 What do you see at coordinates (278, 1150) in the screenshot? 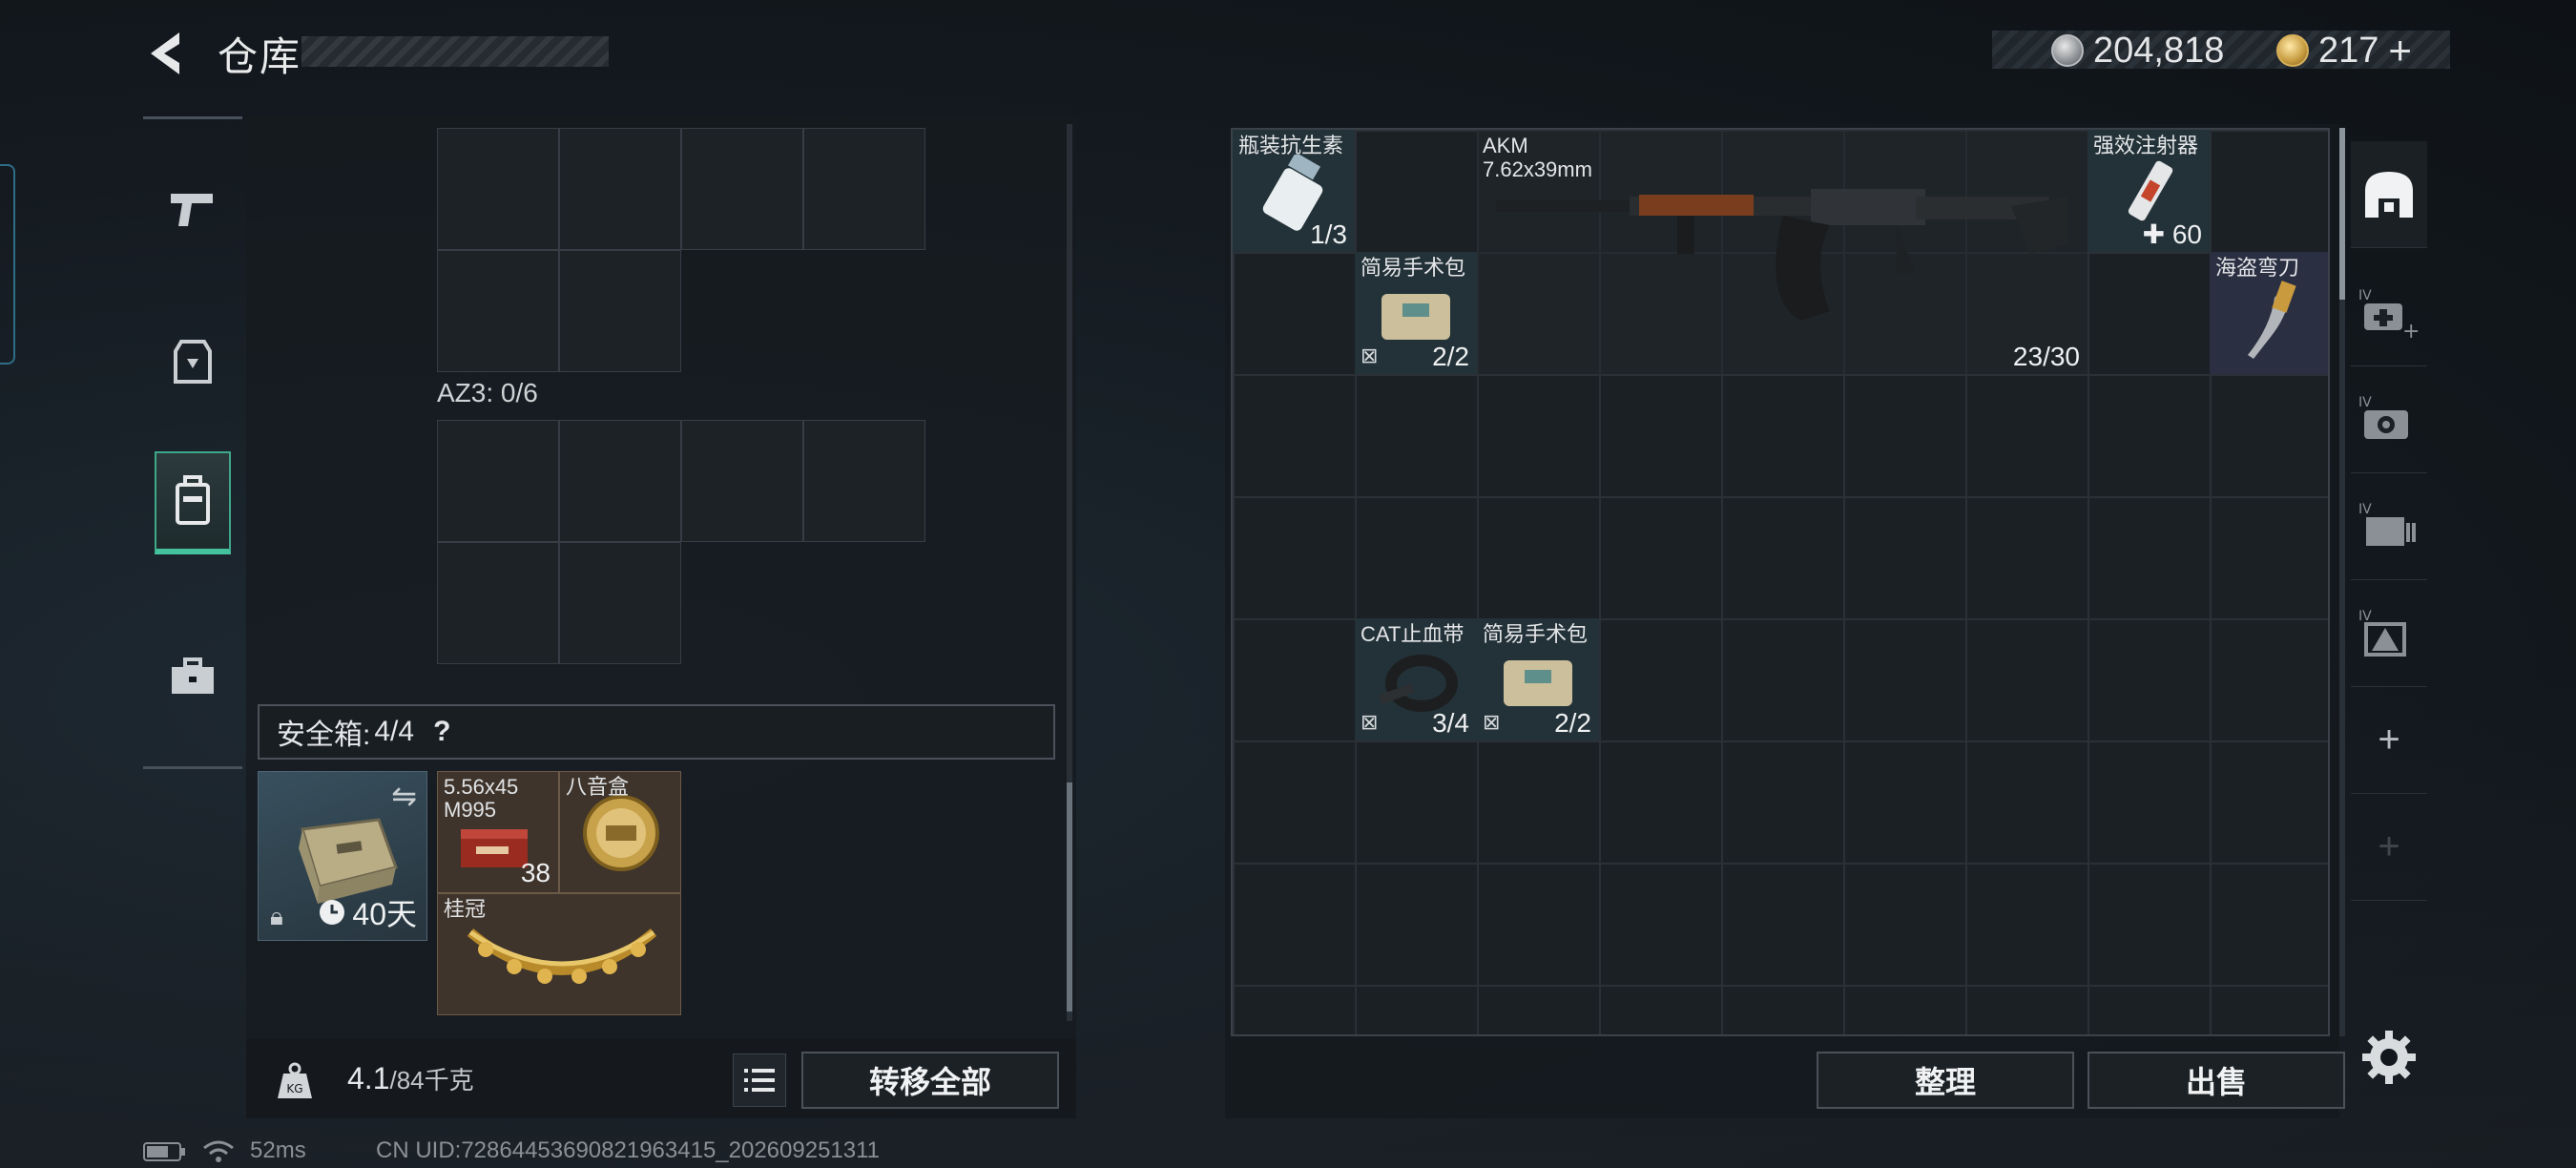
I see `ping: 52ms` at bounding box center [278, 1150].